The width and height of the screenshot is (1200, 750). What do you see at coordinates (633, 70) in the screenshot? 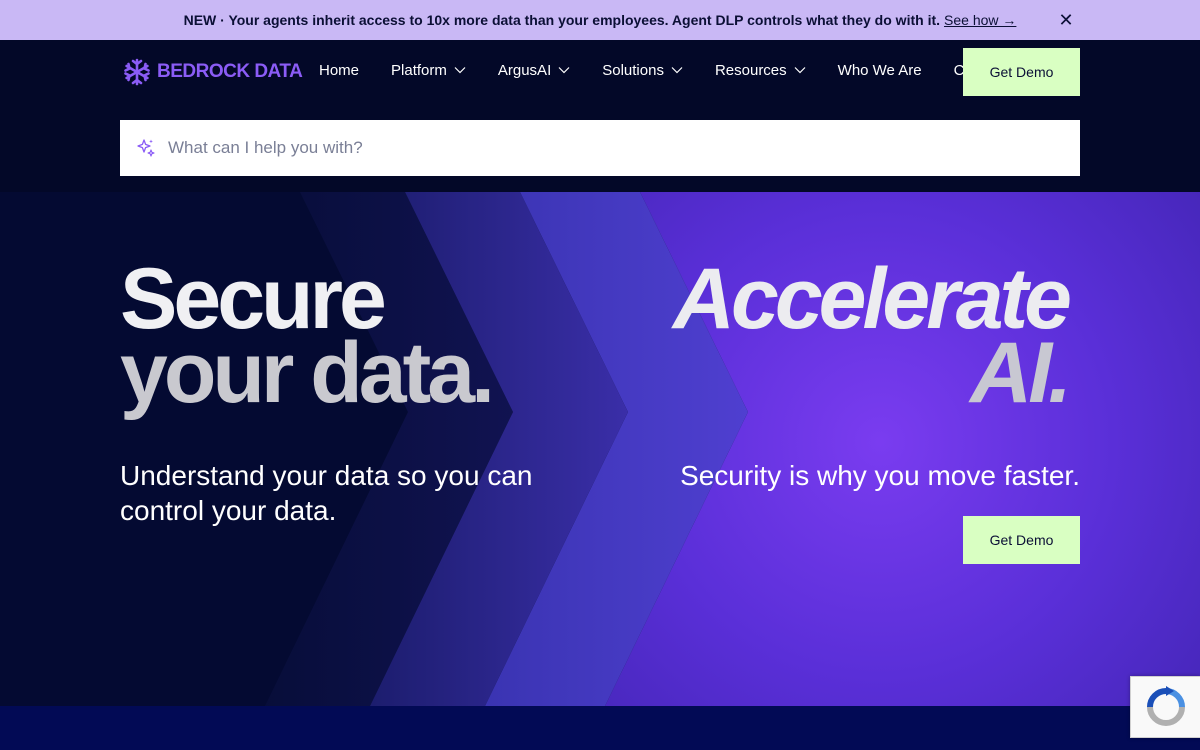
I see `nav-item-label: Solutions` at bounding box center [633, 70].